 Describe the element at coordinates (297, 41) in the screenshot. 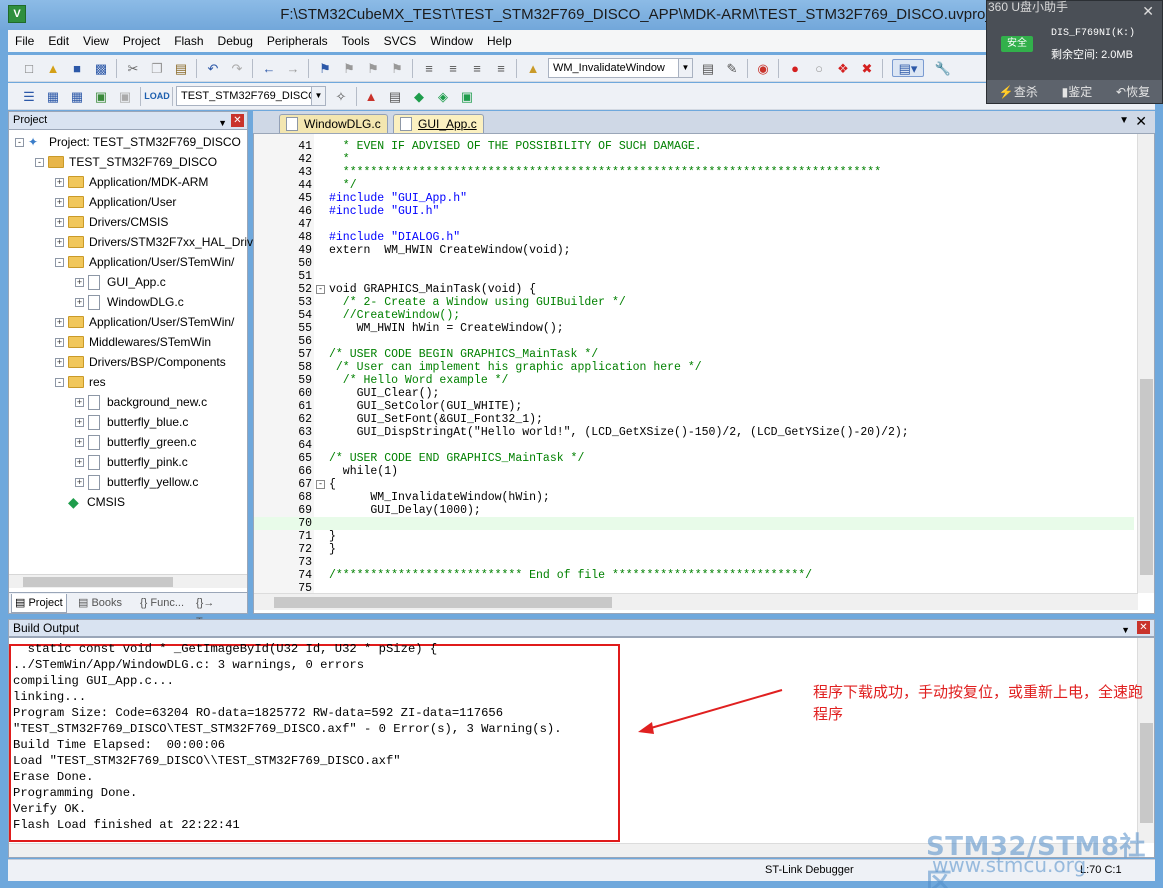

I see `menu-peripherals: Peripherals` at that location.